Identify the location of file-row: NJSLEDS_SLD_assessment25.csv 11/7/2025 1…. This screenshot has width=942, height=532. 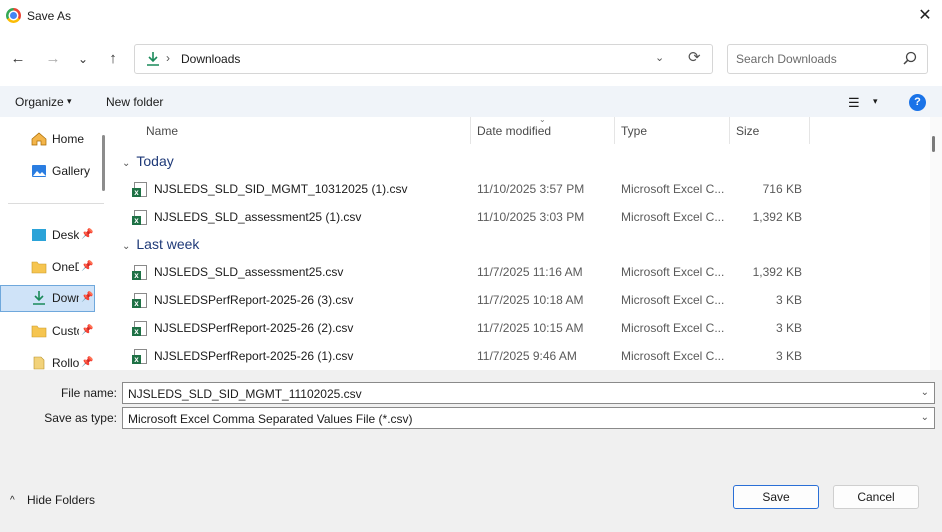
(521, 272).